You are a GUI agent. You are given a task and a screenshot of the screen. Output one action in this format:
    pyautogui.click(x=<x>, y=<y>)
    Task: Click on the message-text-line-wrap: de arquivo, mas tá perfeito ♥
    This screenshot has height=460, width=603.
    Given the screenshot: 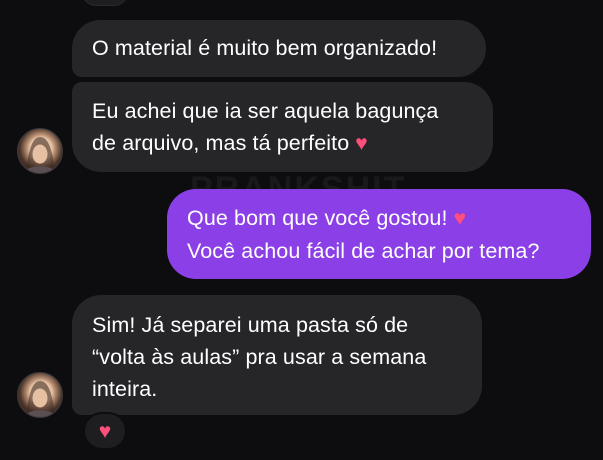 What is the action you would take?
    pyautogui.click(x=282, y=143)
    